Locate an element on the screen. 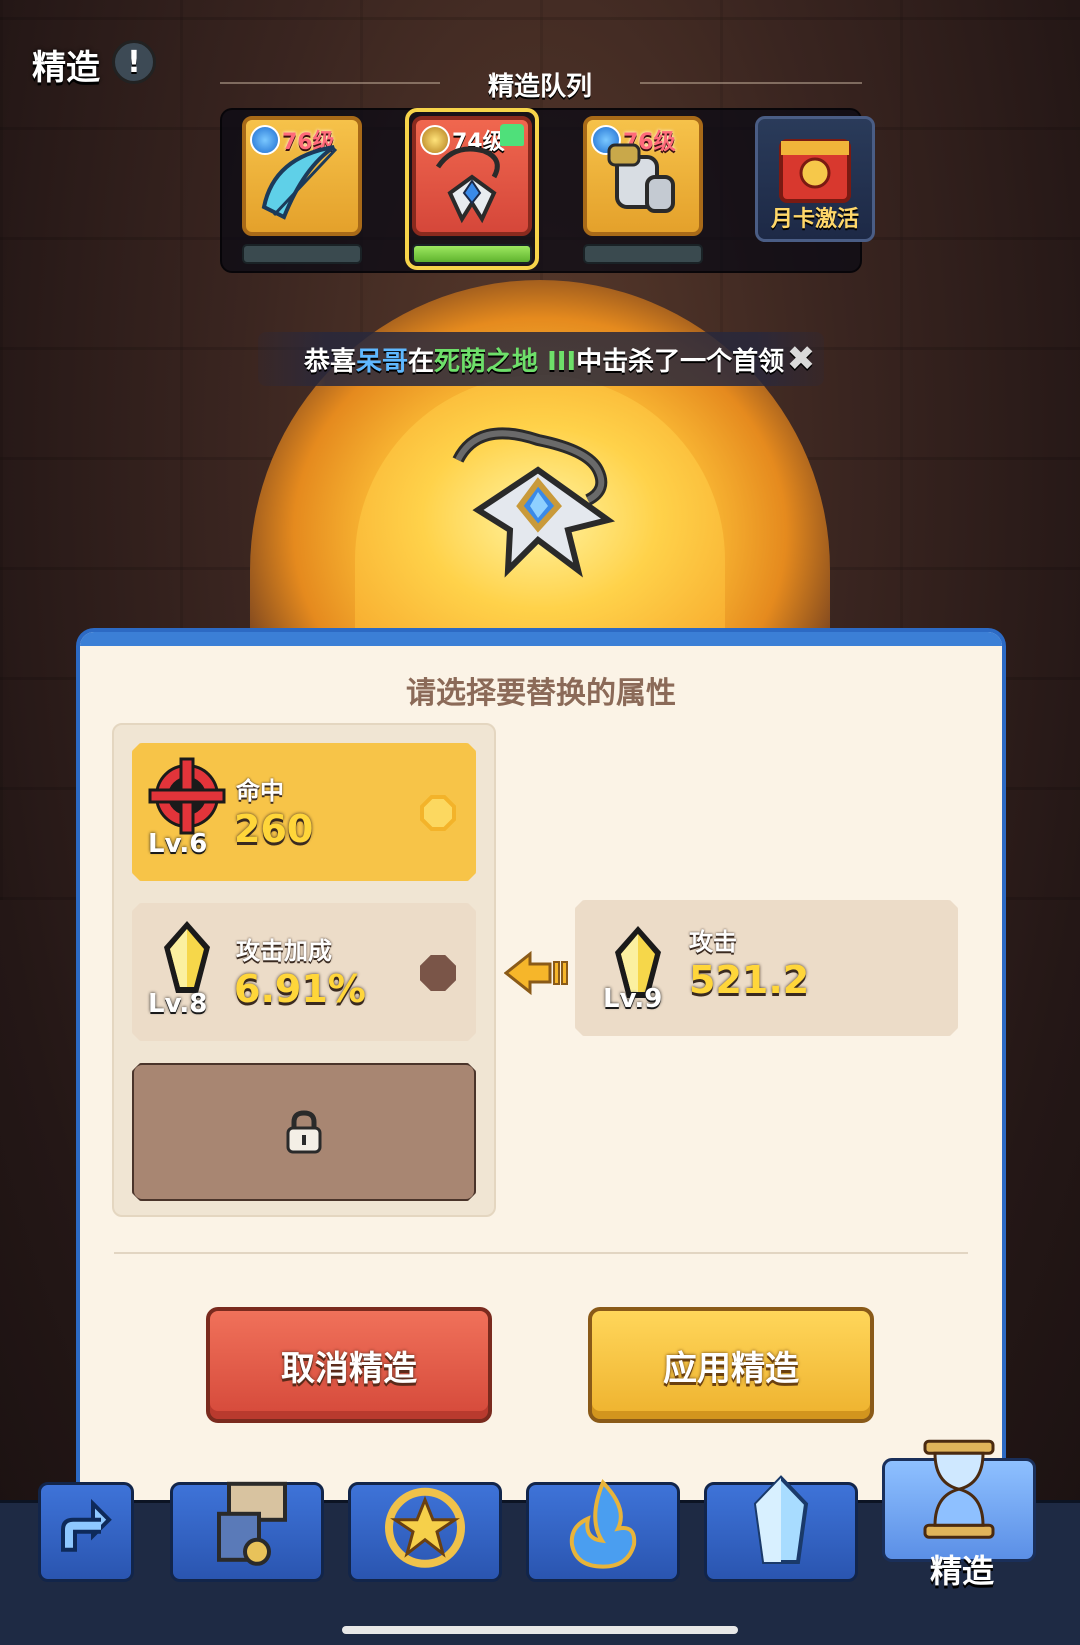 The image size is (1080, 1645). arrow-left-icon is located at coordinates (536, 973).